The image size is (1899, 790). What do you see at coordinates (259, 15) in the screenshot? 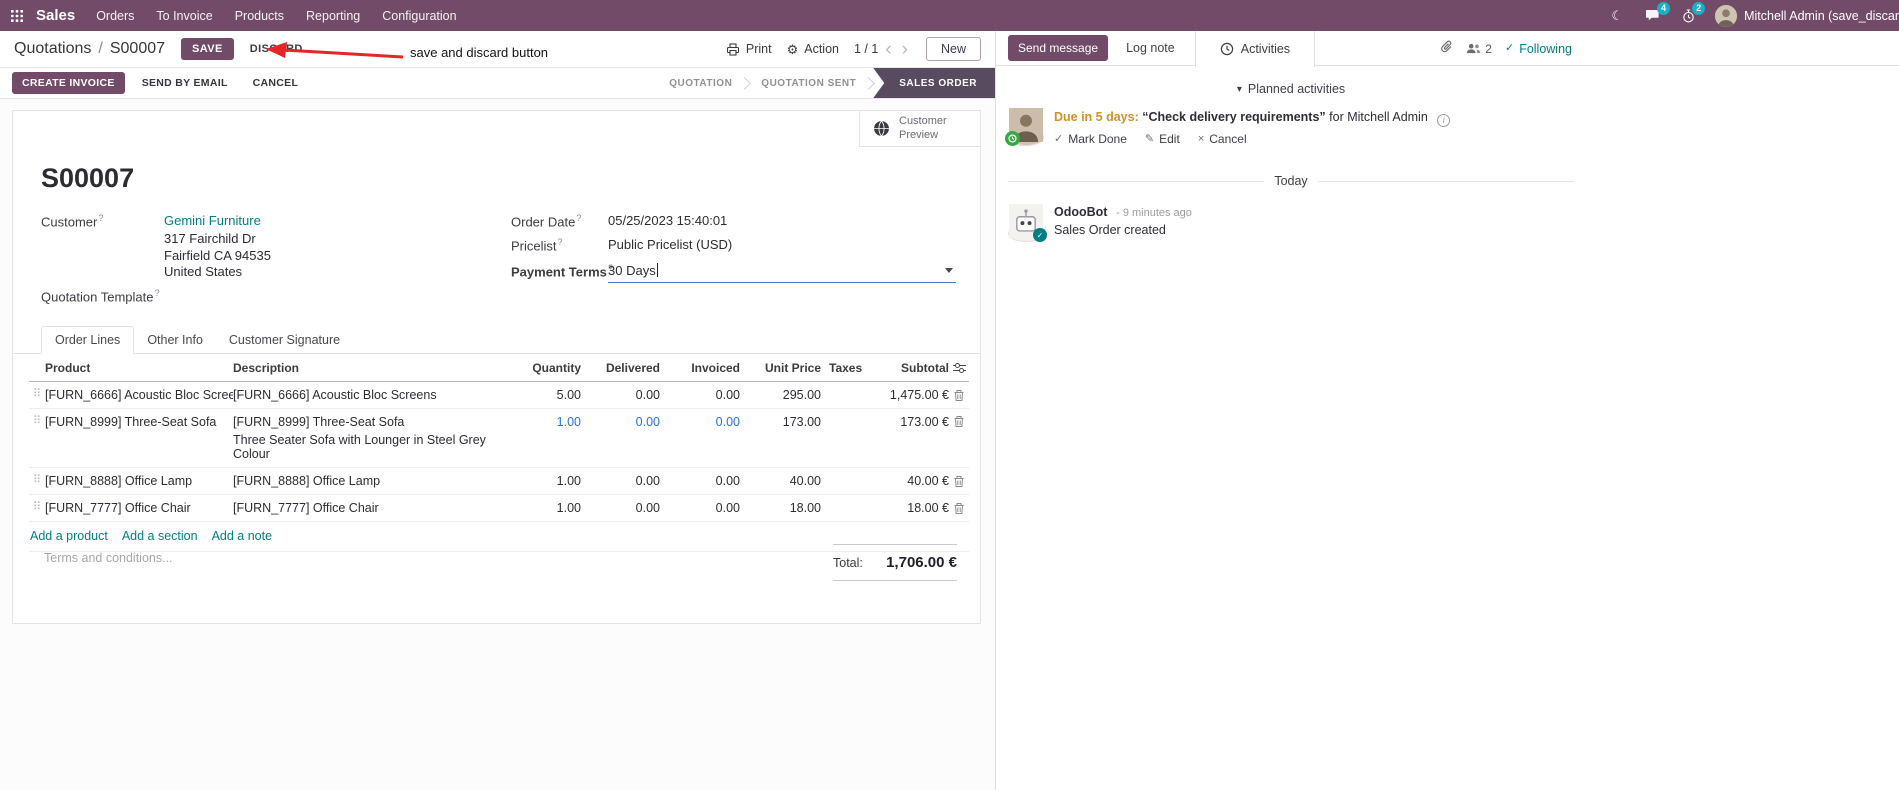
I see `nav-menu-products: Products` at bounding box center [259, 15].